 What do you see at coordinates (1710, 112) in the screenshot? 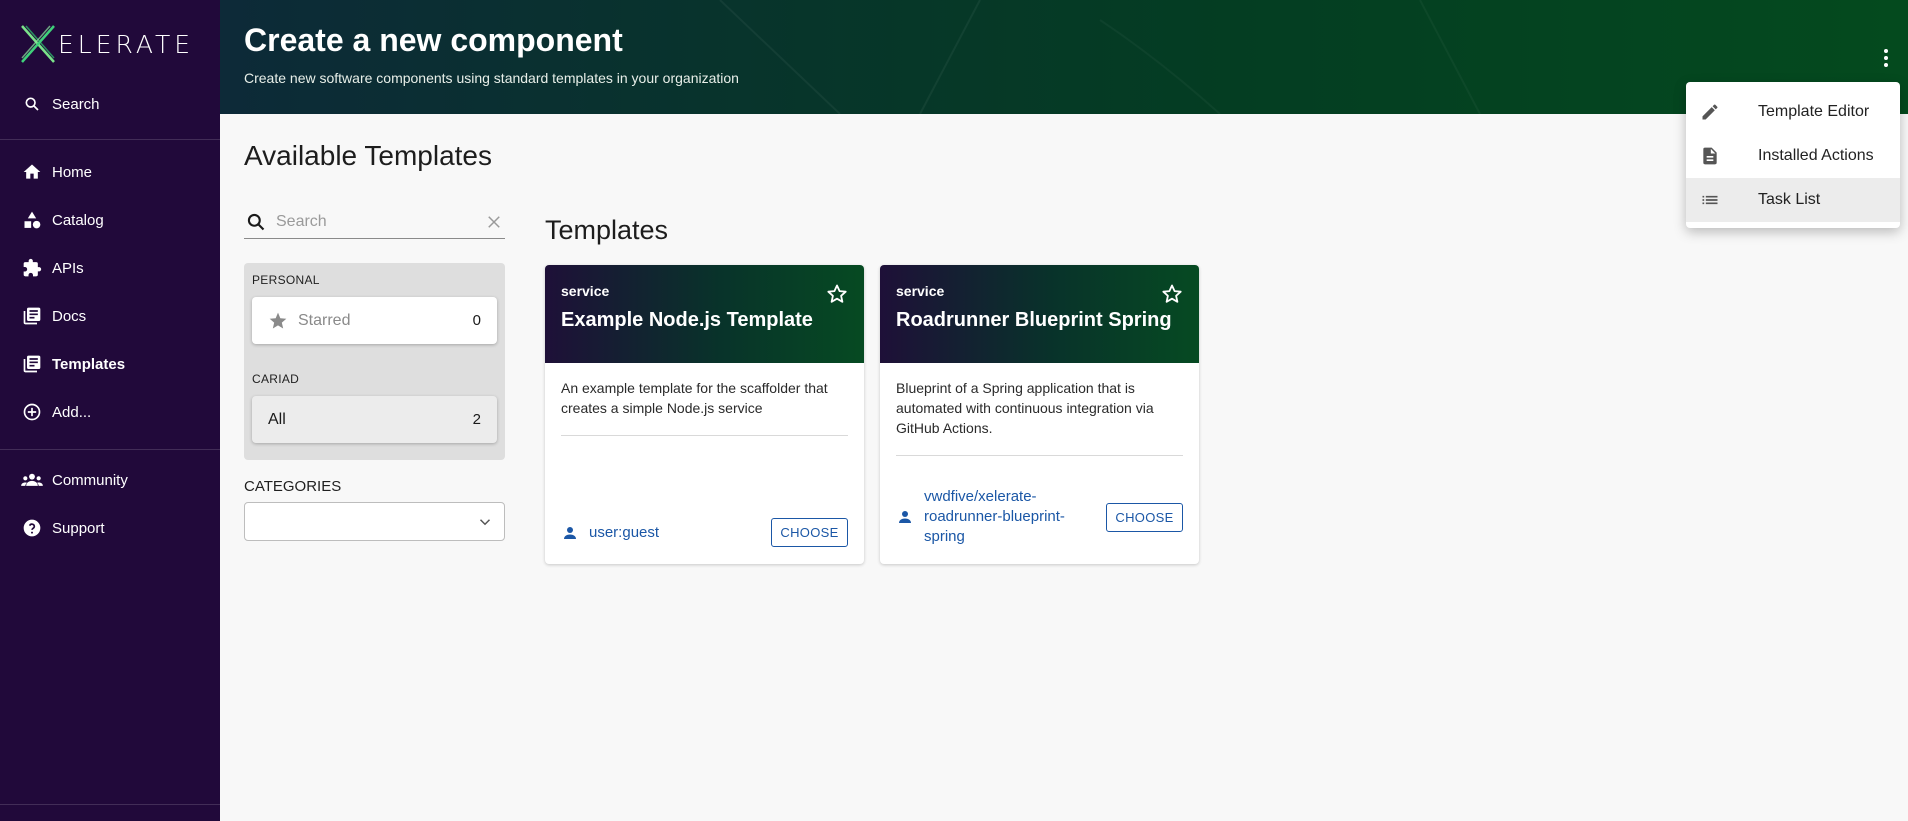
I see `pencil-icon` at bounding box center [1710, 112].